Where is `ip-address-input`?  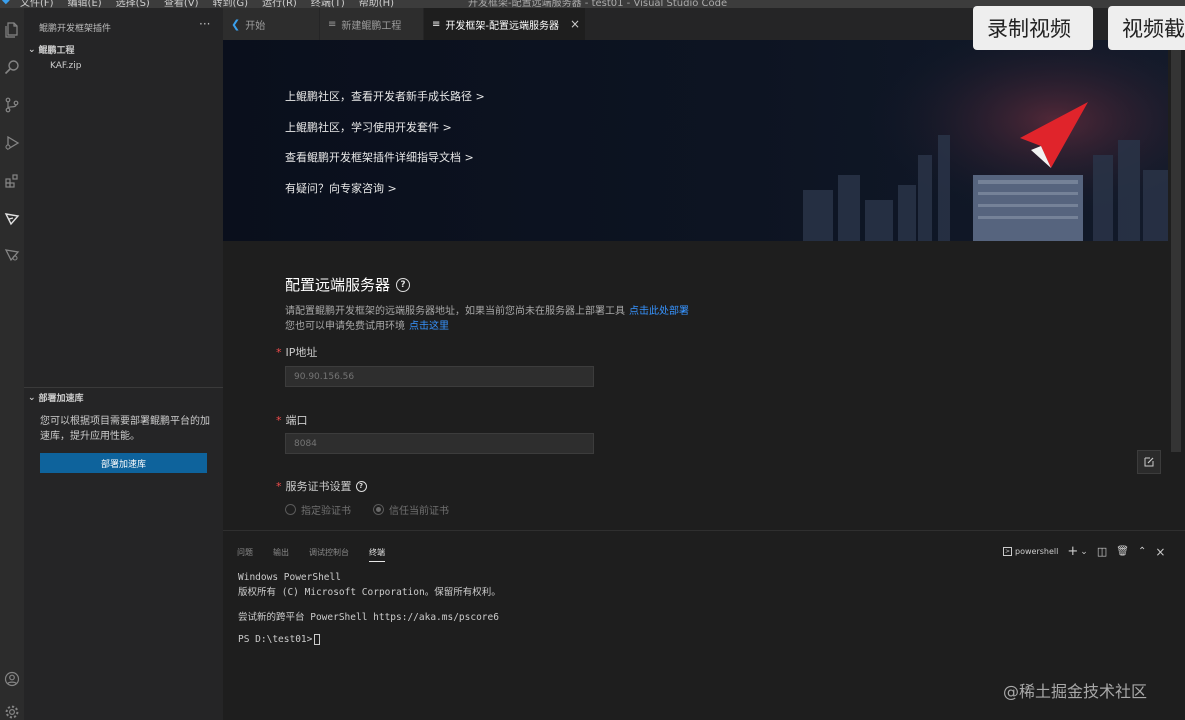 ip-address-input is located at coordinates (439, 376).